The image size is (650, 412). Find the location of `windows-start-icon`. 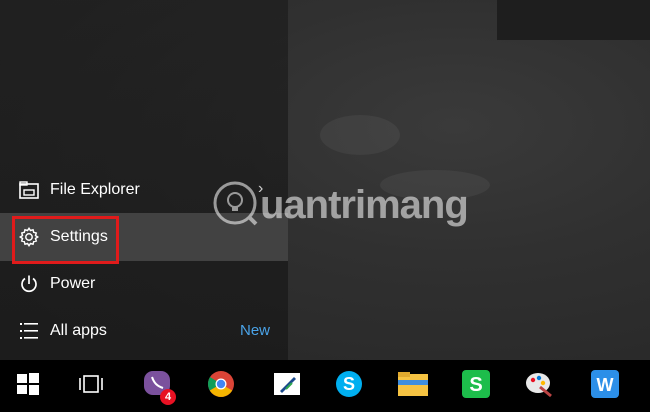

windows-start-icon is located at coordinates (28, 386).